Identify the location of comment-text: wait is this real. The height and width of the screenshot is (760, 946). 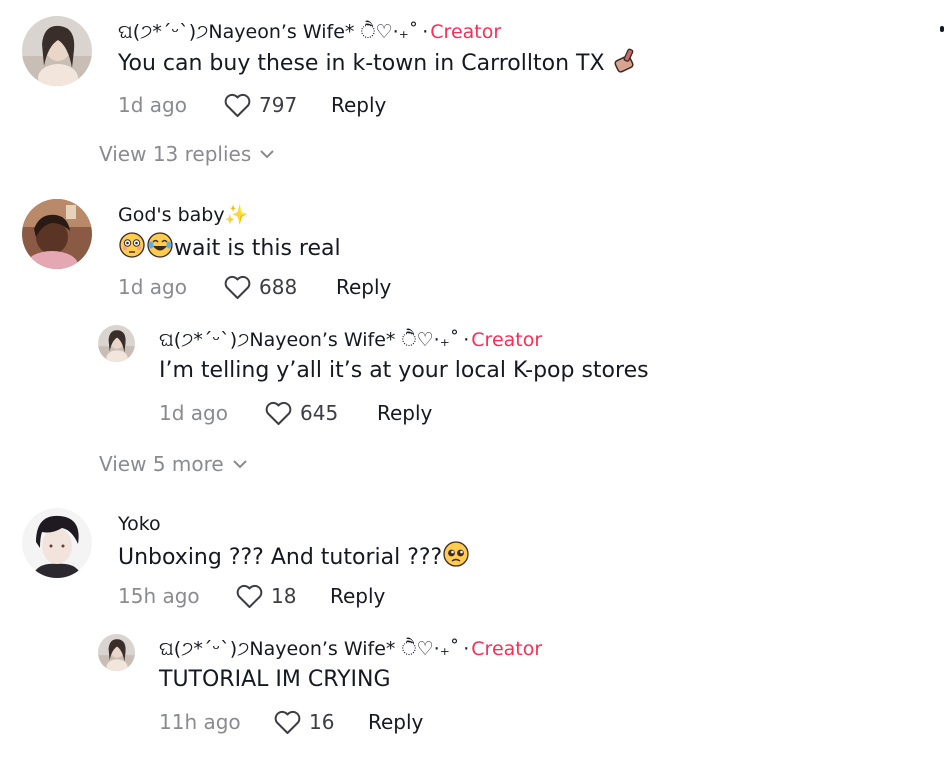
(229, 249).